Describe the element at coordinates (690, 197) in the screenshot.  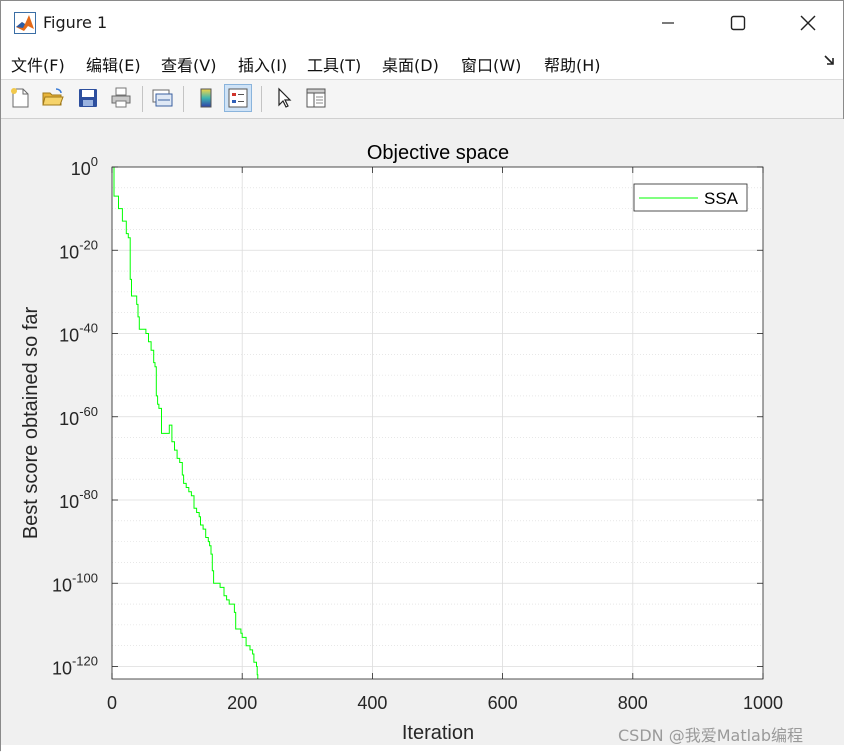
I see `legend: SSA` at that location.